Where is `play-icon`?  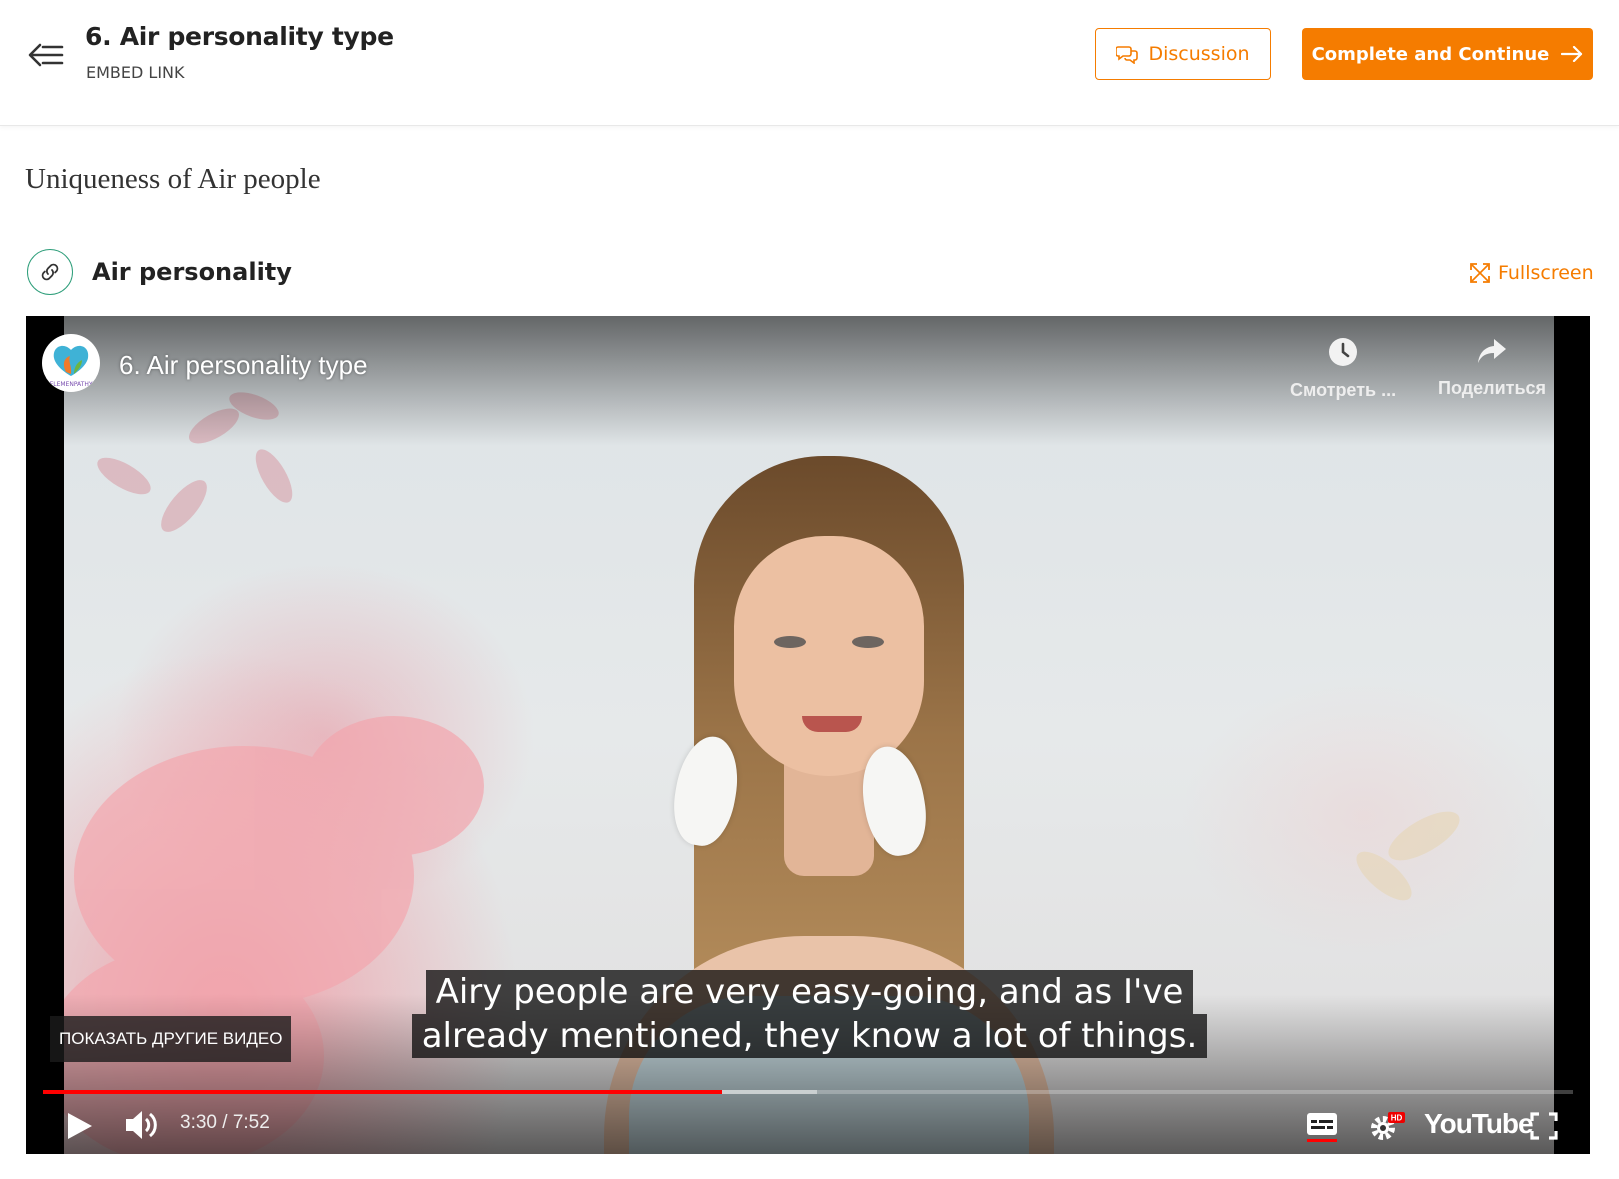
play-icon is located at coordinates (80, 1126).